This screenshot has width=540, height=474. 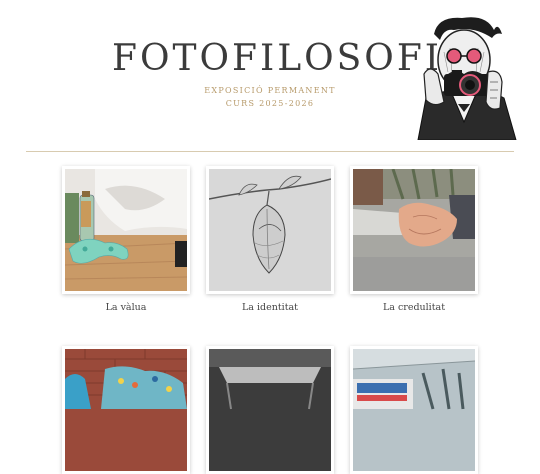 What do you see at coordinates (414, 307) in the screenshot?
I see `gallery-caption-3: La credulitat` at bounding box center [414, 307].